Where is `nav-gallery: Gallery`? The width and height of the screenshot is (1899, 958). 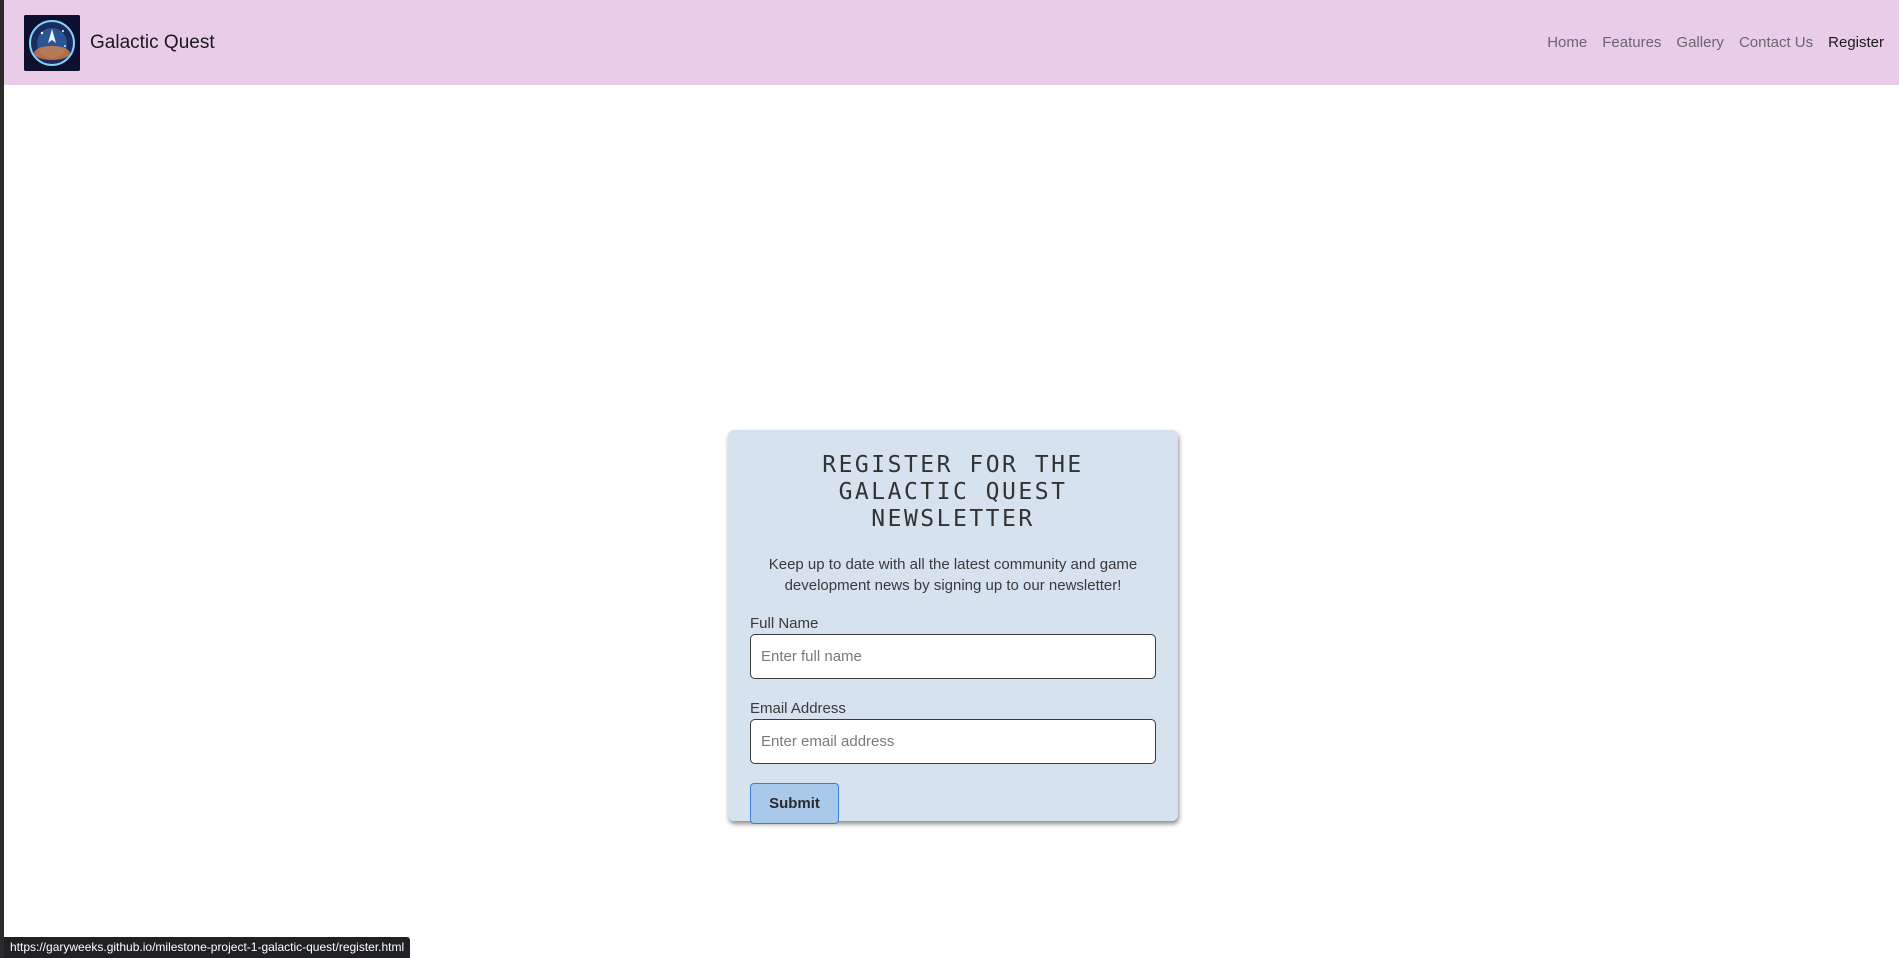
nav-gallery: Gallery is located at coordinates (1700, 42).